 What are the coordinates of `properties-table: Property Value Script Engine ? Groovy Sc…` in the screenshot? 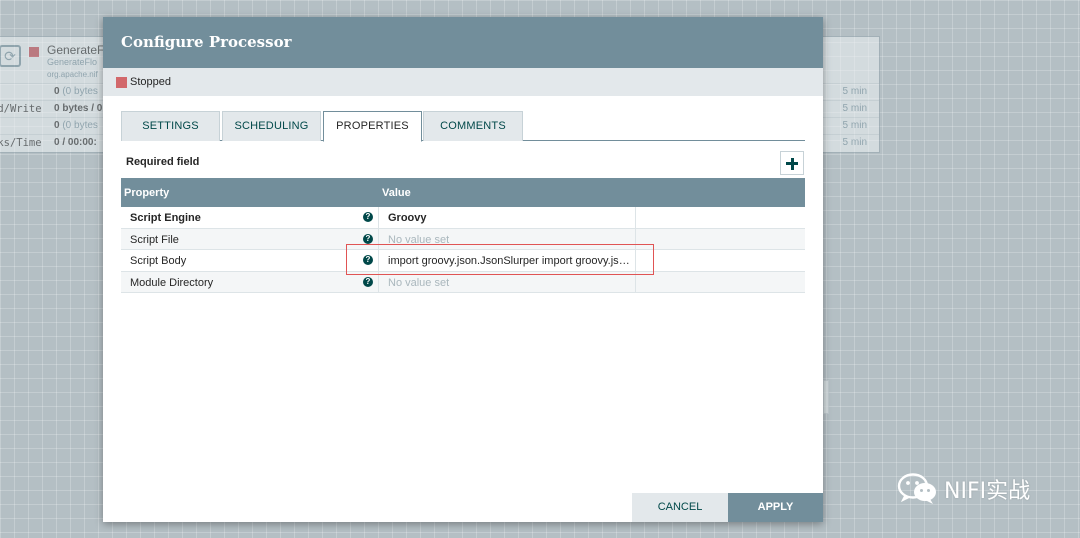 It's located at (463, 235).